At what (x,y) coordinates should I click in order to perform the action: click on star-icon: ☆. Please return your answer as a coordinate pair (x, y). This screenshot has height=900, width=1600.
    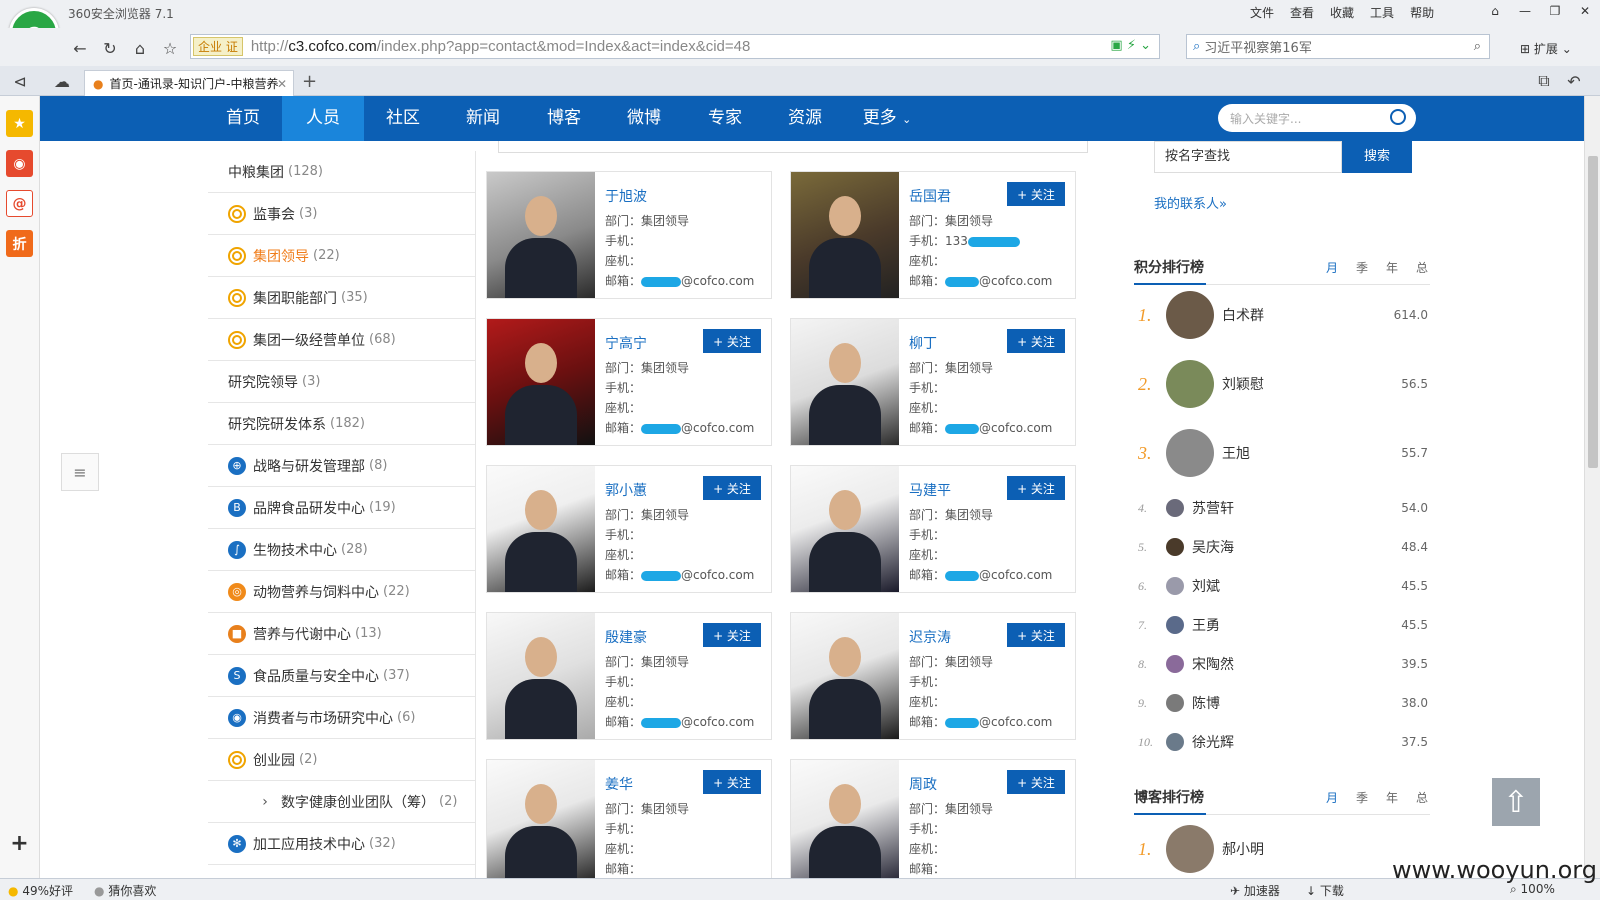
    Looking at the image, I should click on (170, 48).